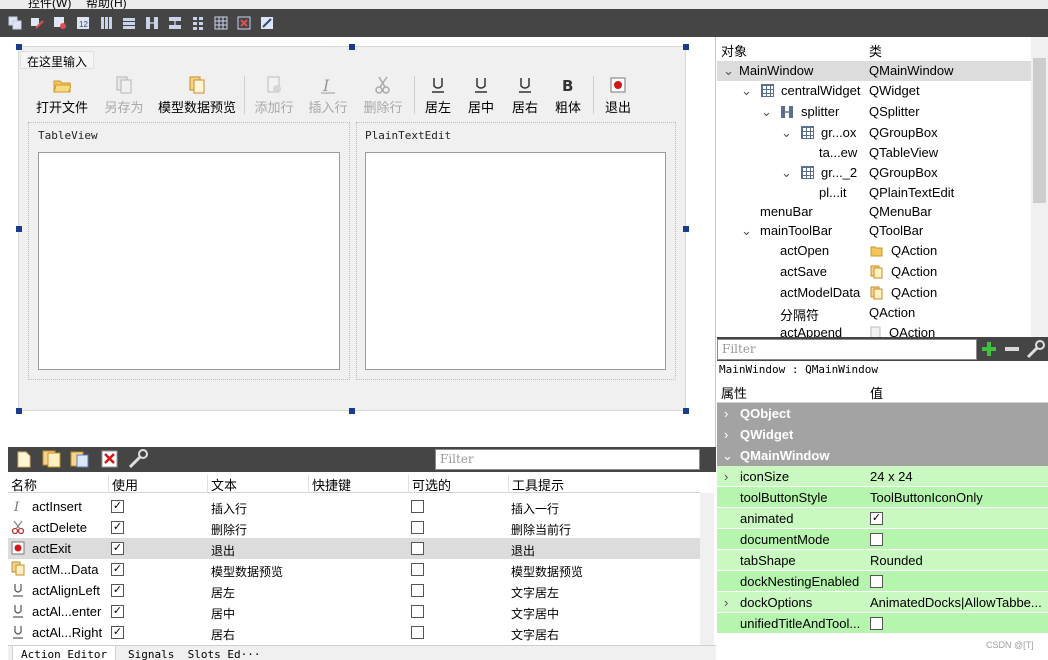 The image size is (1048, 660). Describe the element at coordinates (874, 231) in the screenshot. I see `tree-row: ⌄ mainToolBar QToolBar` at that location.